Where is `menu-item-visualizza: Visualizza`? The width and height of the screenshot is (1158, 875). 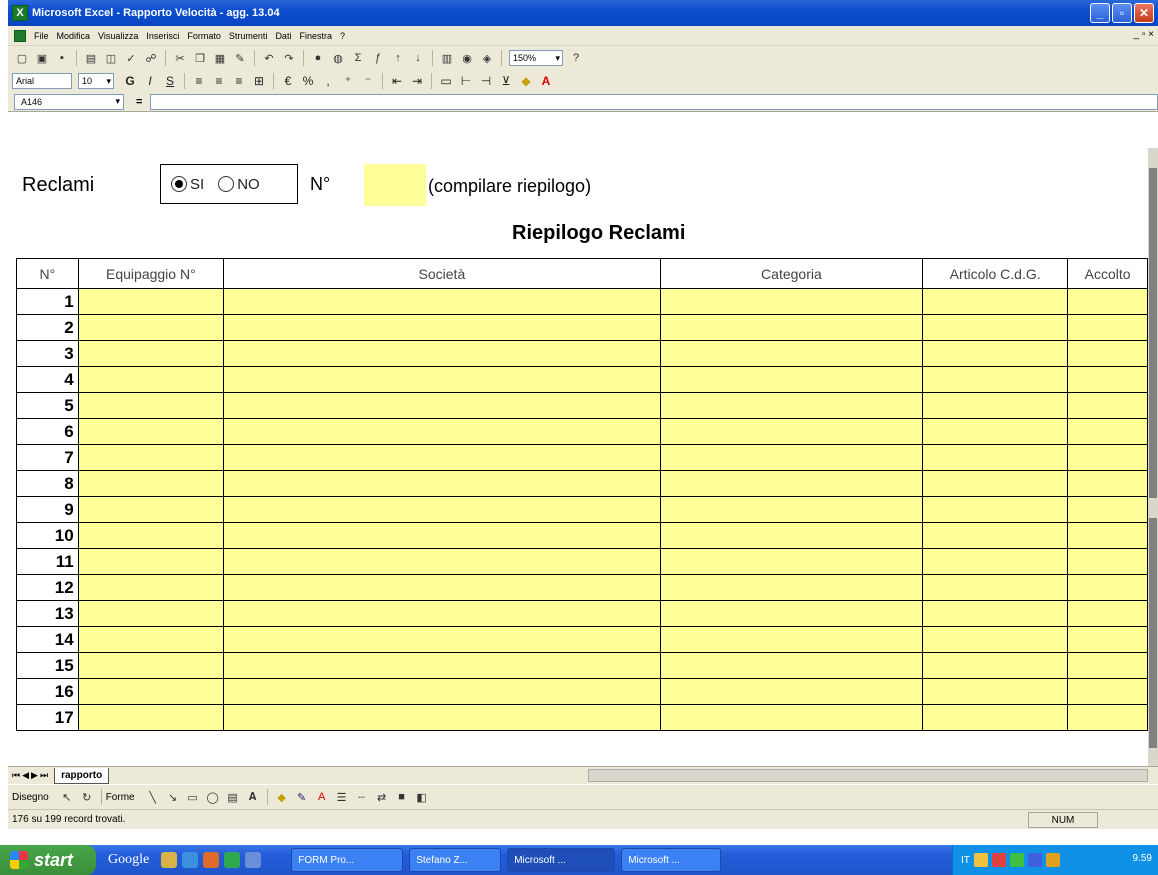
menu-item-visualizza: Visualizza is located at coordinates (118, 36).